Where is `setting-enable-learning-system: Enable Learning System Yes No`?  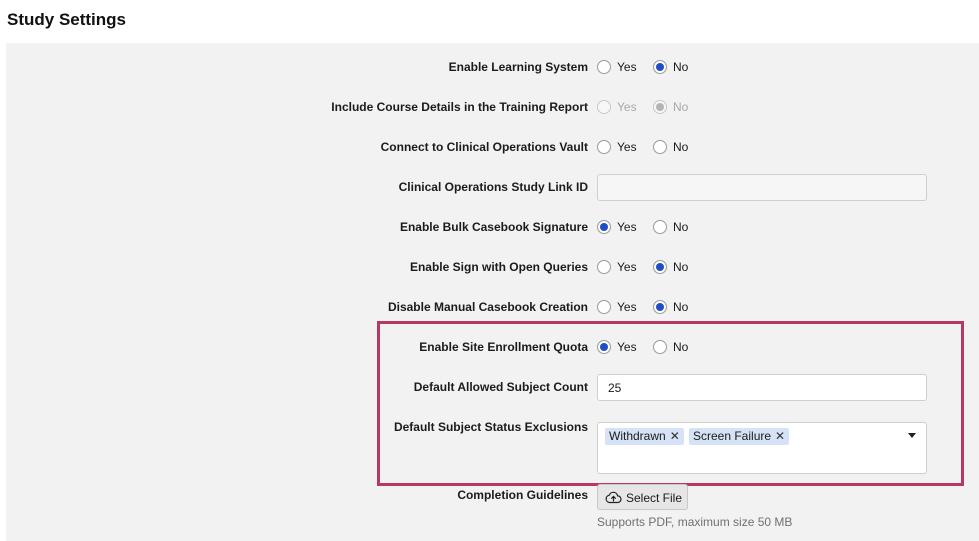 setting-enable-learning-system: Enable Learning System Yes No is located at coordinates (489, 68).